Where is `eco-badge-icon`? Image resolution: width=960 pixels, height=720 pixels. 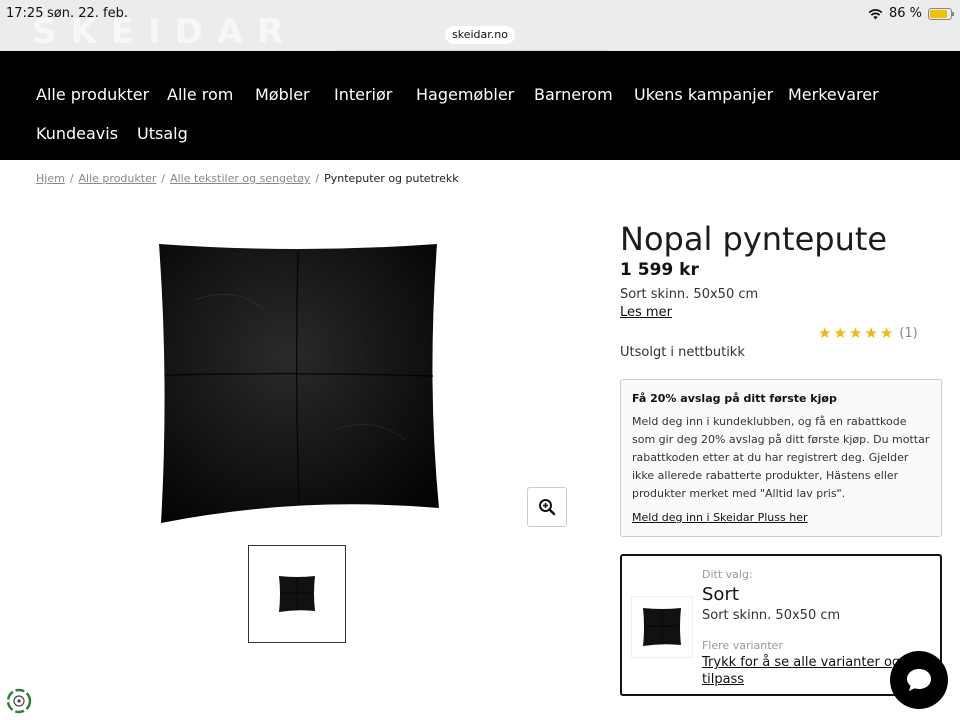 eco-badge-icon is located at coordinates (19, 701).